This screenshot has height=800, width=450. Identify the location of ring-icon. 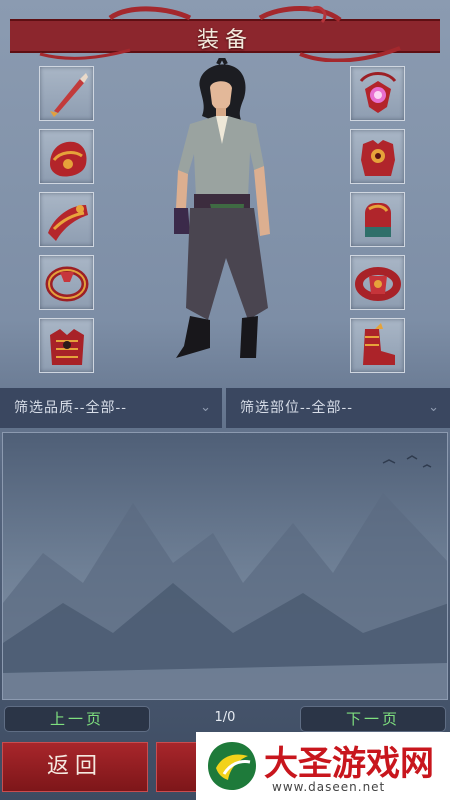
(67, 284).